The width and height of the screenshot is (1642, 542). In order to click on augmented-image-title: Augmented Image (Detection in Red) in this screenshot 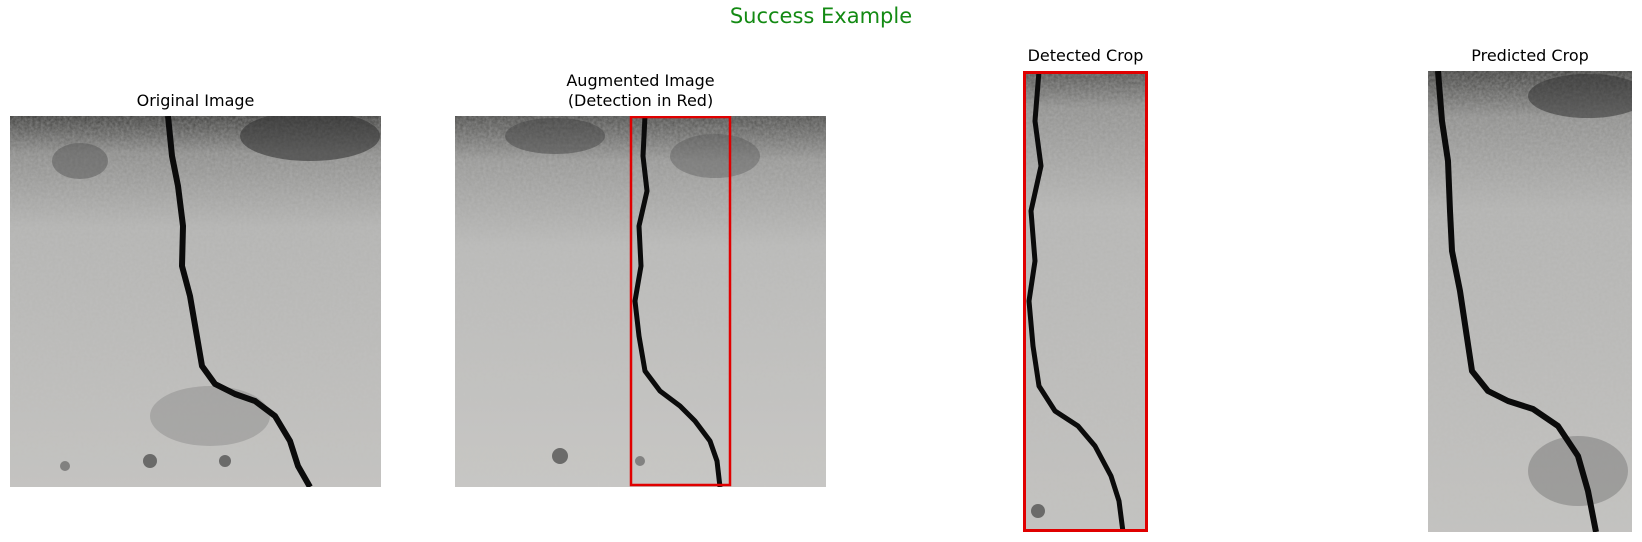, I will do `click(640, 90)`.